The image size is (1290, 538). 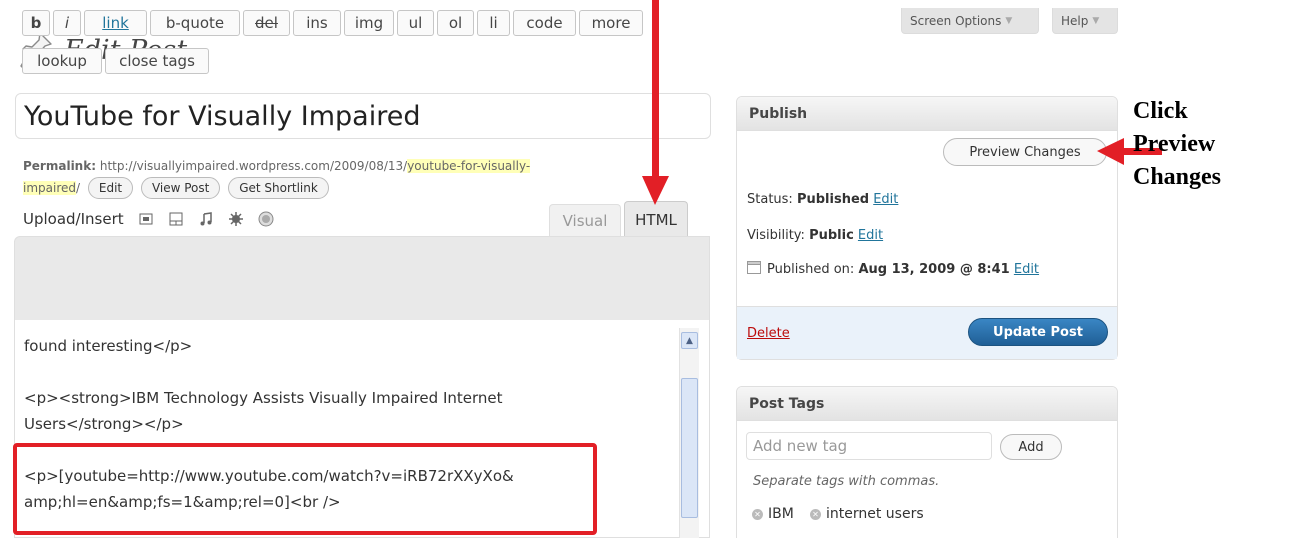 I want to click on annotation-instruction: Click Preview Changes, so click(x=1177, y=144).